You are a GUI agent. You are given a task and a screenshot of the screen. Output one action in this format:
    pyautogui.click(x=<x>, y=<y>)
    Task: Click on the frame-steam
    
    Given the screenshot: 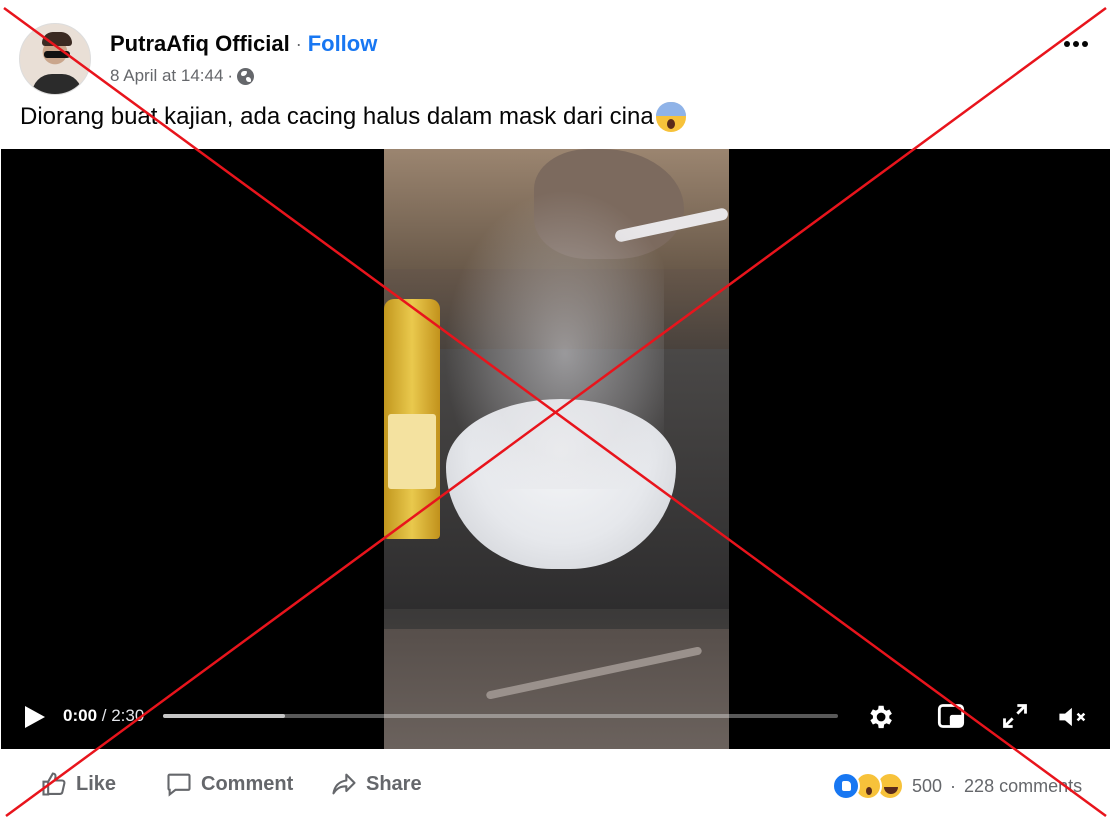 What is the action you would take?
    pyautogui.click(x=554, y=339)
    